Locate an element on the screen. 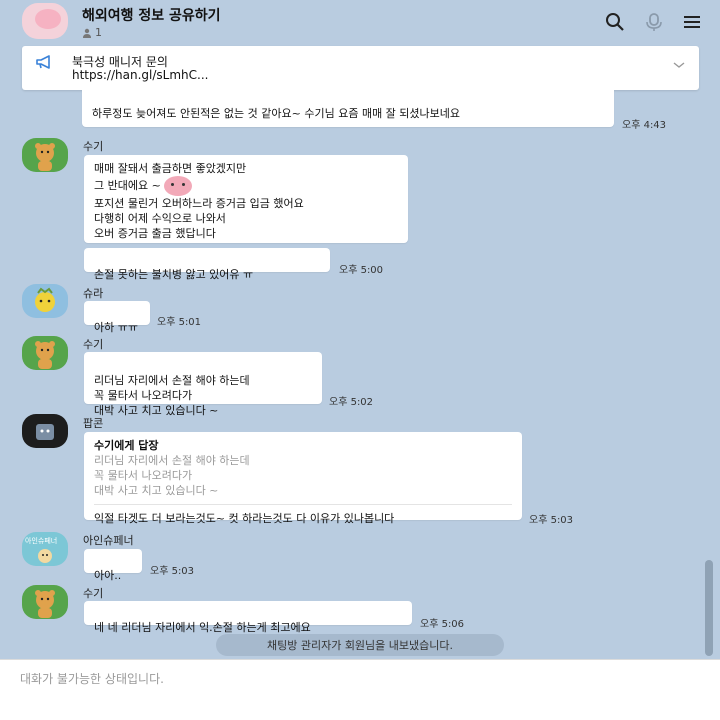 The width and height of the screenshot is (720, 720). system-message: 채팅방 관리자가 회원님을 내보냈습니다. is located at coordinates (360, 645).